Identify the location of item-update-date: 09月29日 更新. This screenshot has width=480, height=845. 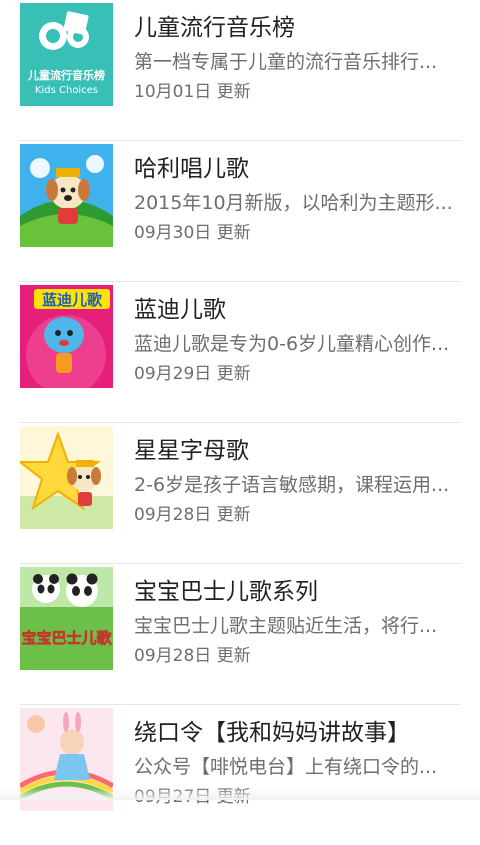
(192, 374).